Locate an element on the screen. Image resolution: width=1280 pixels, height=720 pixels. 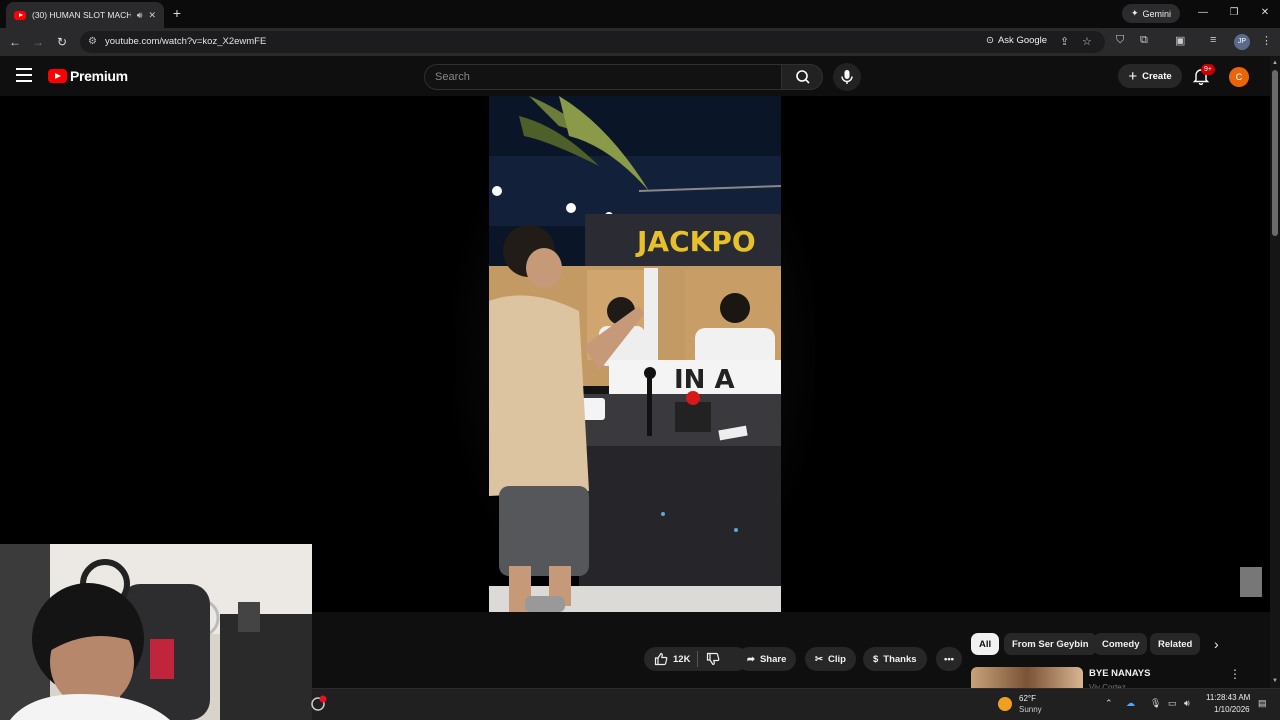
thanks-label: Thanks is located at coordinates (900, 659).